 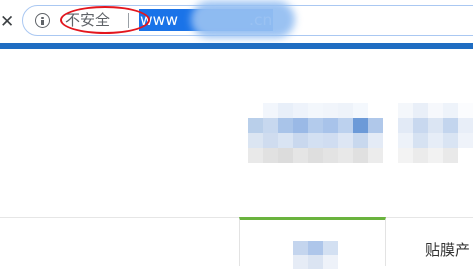 I want to click on tab-active-label-pixelated, so click(x=315, y=255).